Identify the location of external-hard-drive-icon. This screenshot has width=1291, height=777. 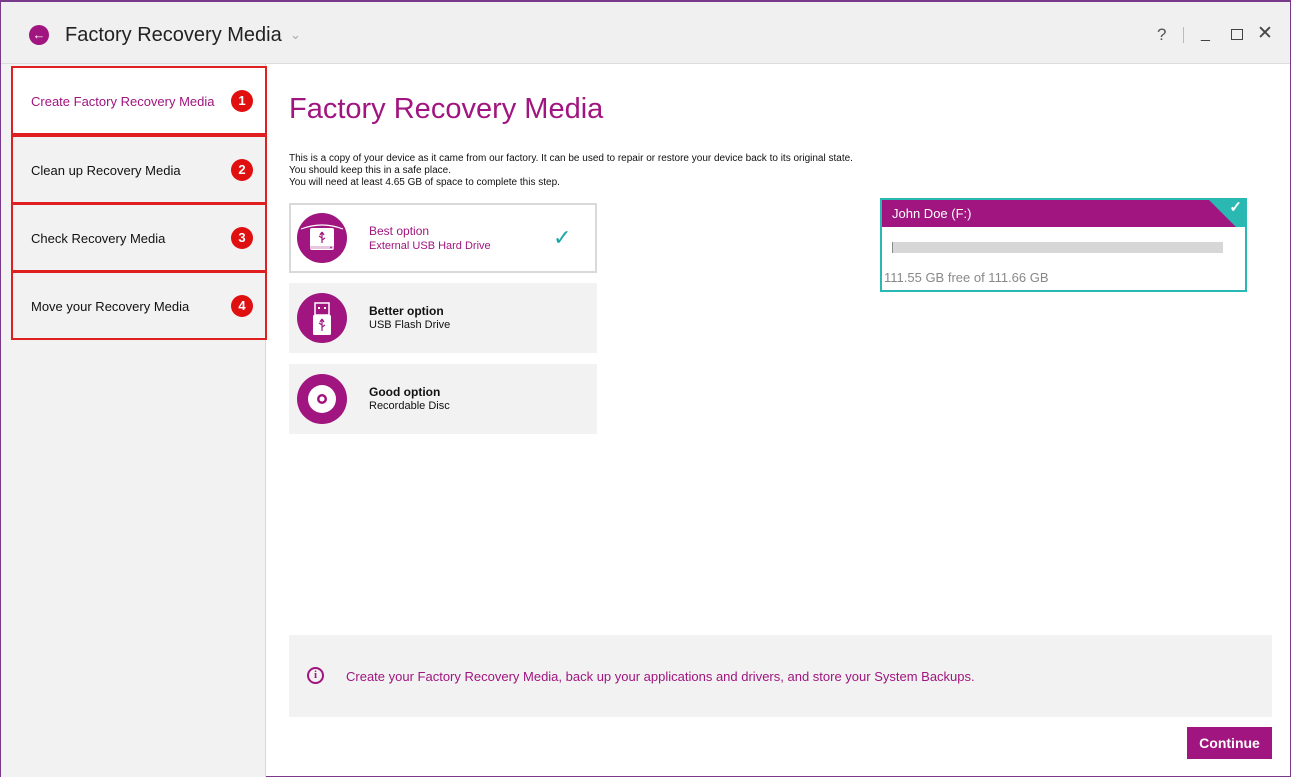
(322, 238).